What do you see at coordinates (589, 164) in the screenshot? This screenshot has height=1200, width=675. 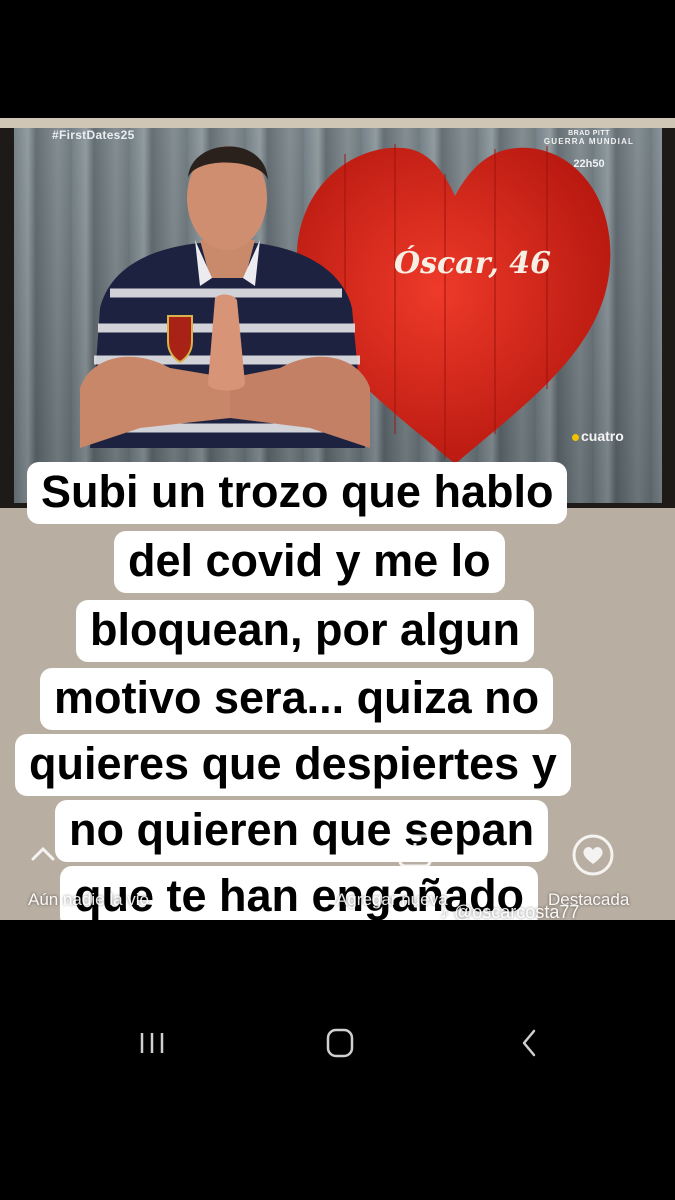 I see `promo-time: 22h50` at bounding box center [589, 164].